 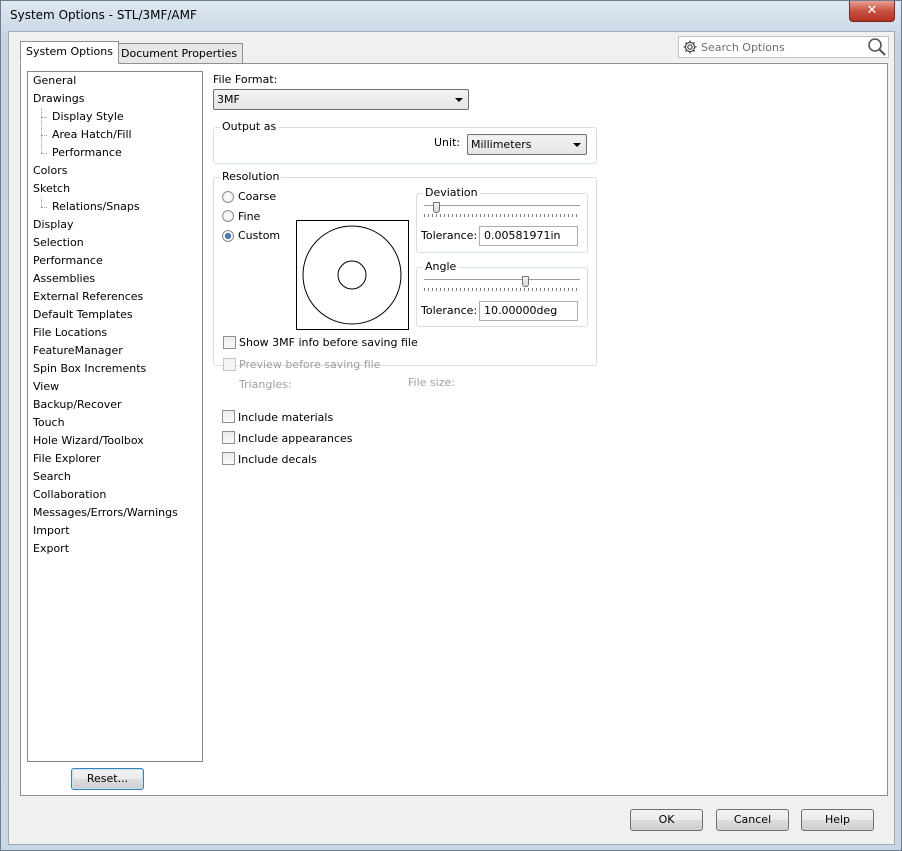 What do you see at coordinates (92, 134) in the screenshot?
I see `tree-item-area-hatch-fill: Area Hatch/Fill` at bounding box center [92, 134].